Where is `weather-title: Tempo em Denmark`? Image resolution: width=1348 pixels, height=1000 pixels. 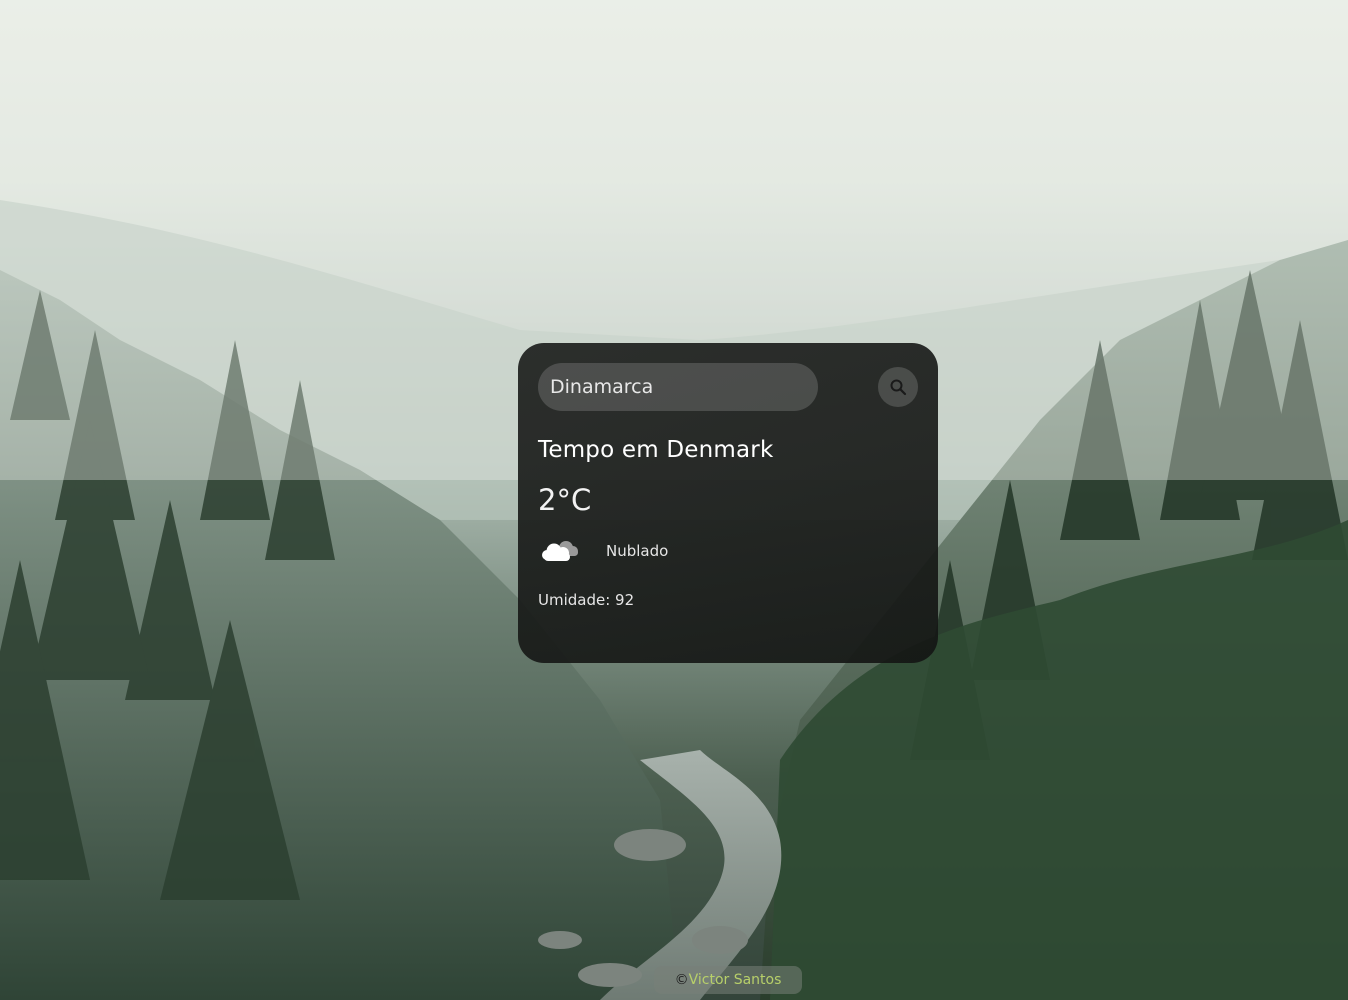
weather-title: Tempo em Denmark is located at coordinates (656, 450).